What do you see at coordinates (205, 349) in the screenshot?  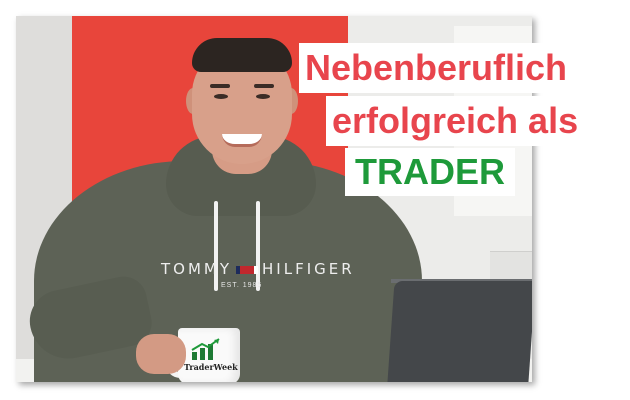 I see `chart-up-icon` at bounding box center [205, 349].